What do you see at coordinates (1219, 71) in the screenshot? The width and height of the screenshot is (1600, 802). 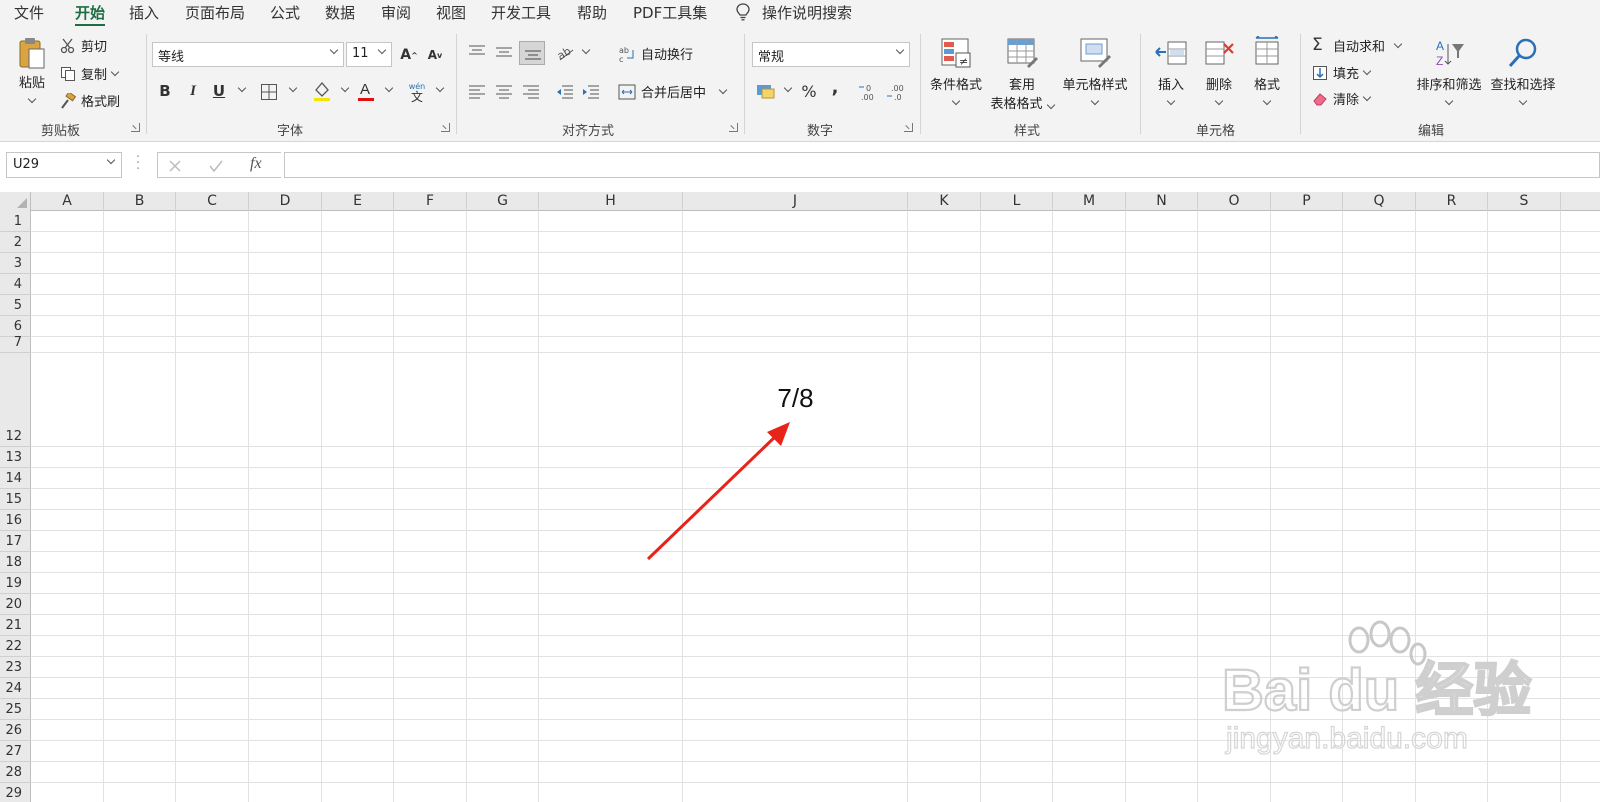 I see `delete-cells-button: 删除` at bounding box center [1219, 71].